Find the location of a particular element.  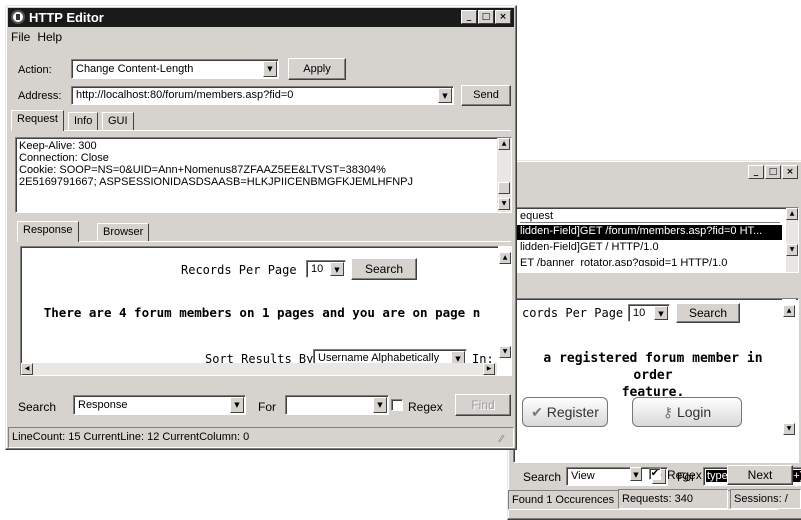

sessions-status: Sessions: / is located at coordinates (765, 499).